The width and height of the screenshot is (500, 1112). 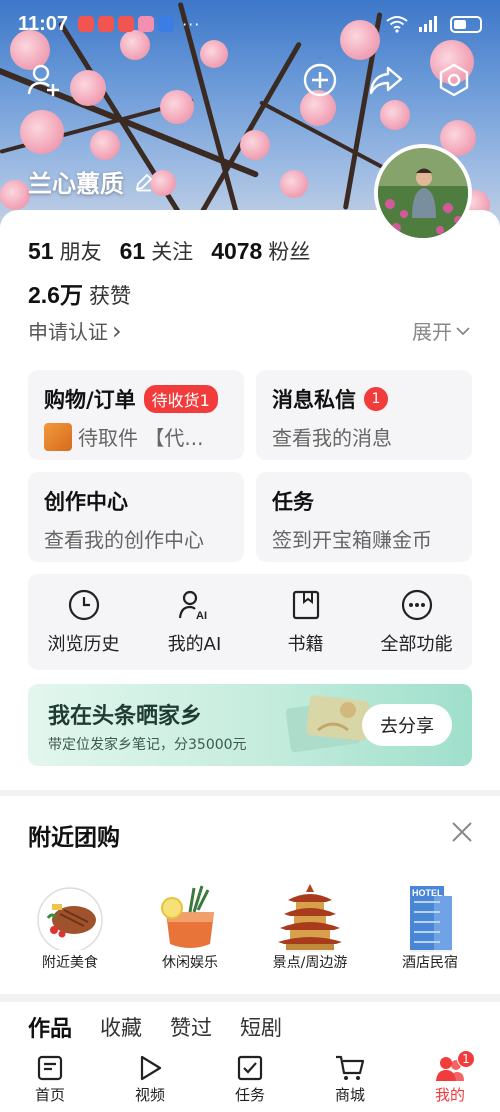 What do you see at coordinates (144, 182) in the screenshot?
I see `edit-icon` at bounding box center [144, 182].